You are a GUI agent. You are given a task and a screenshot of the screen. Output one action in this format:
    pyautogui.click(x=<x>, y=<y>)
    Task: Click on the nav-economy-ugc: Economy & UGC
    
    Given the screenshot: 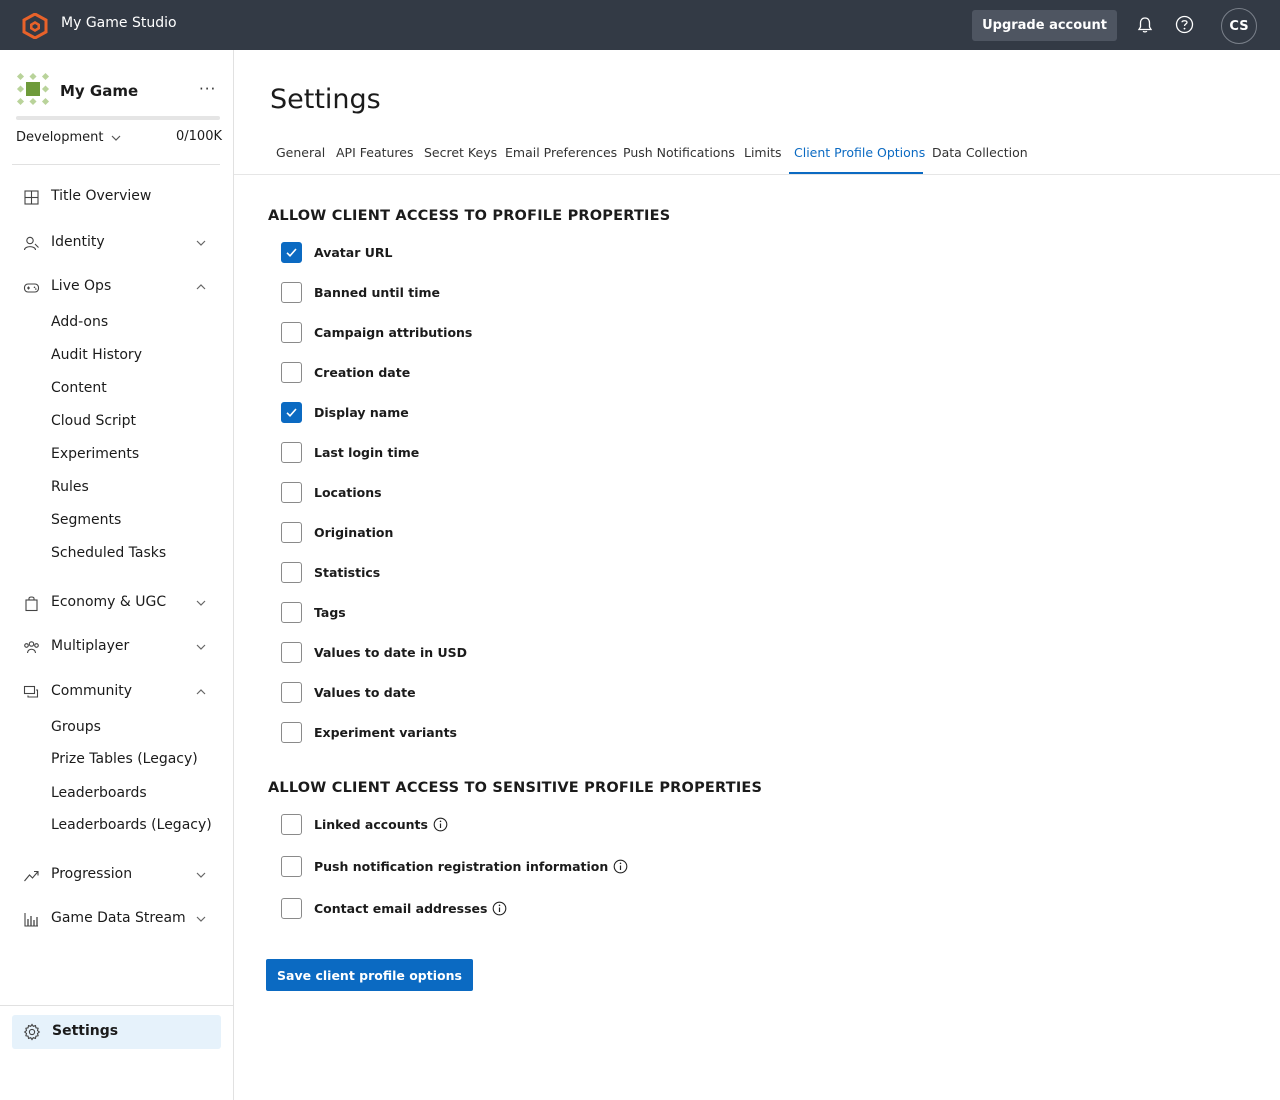 What is the action you would take?
    pyautogui.click(x=117, y=603)
    